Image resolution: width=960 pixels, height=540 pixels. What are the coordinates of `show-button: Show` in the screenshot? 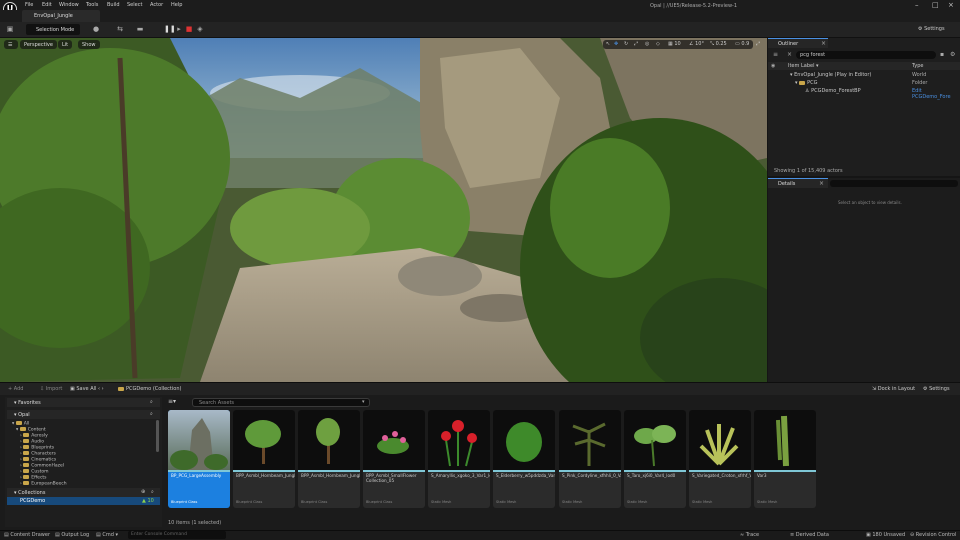 It's located at (89, 44).